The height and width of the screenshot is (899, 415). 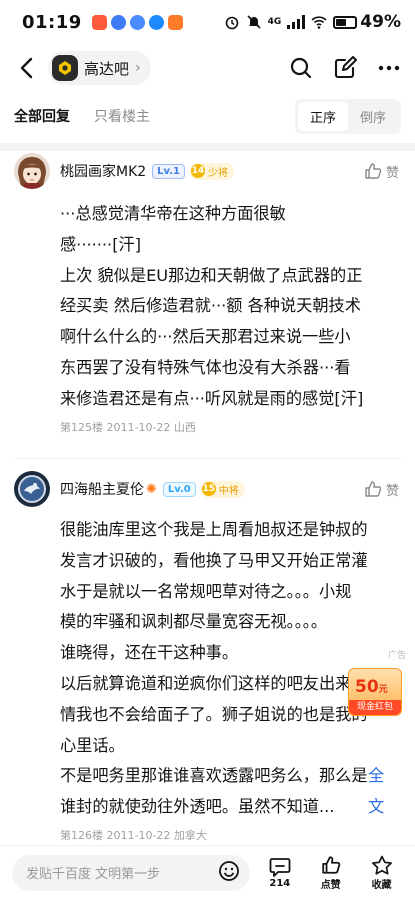 I want to click on rank-number: 14, so click(x=198, y=171).